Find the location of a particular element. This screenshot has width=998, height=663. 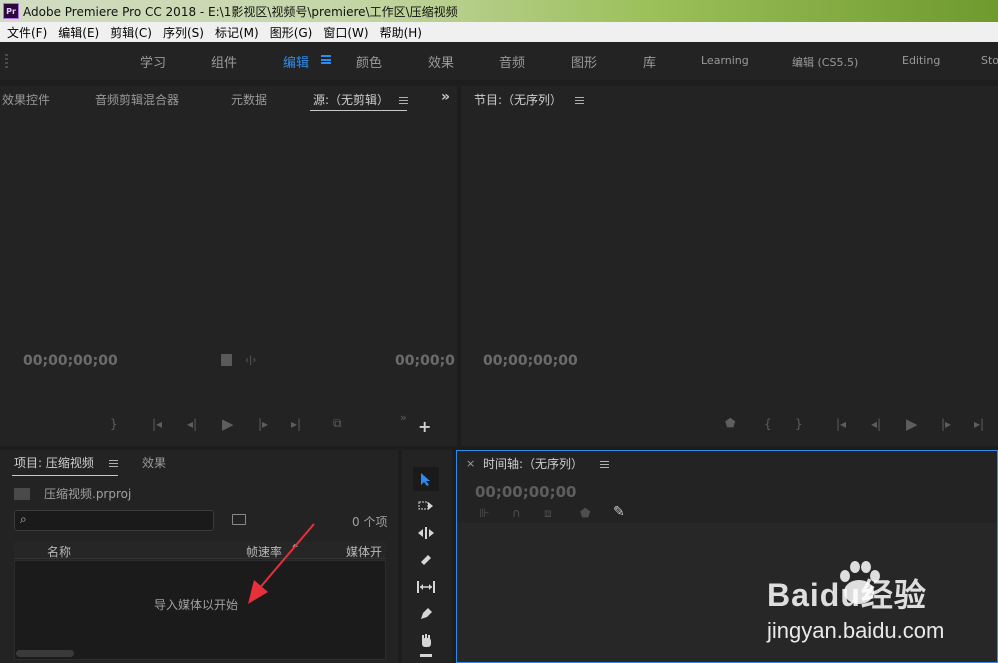

tab-program: 节目:（无序列） is located at coordinates (518, 99).